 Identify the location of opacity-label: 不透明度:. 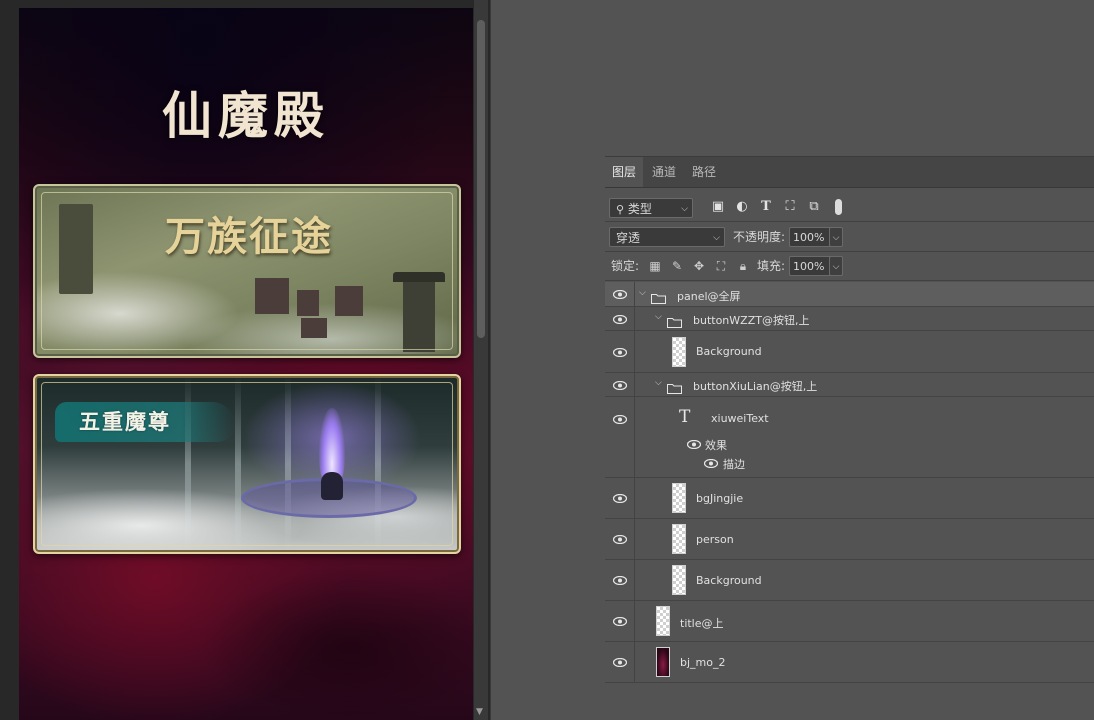
(759, 237).